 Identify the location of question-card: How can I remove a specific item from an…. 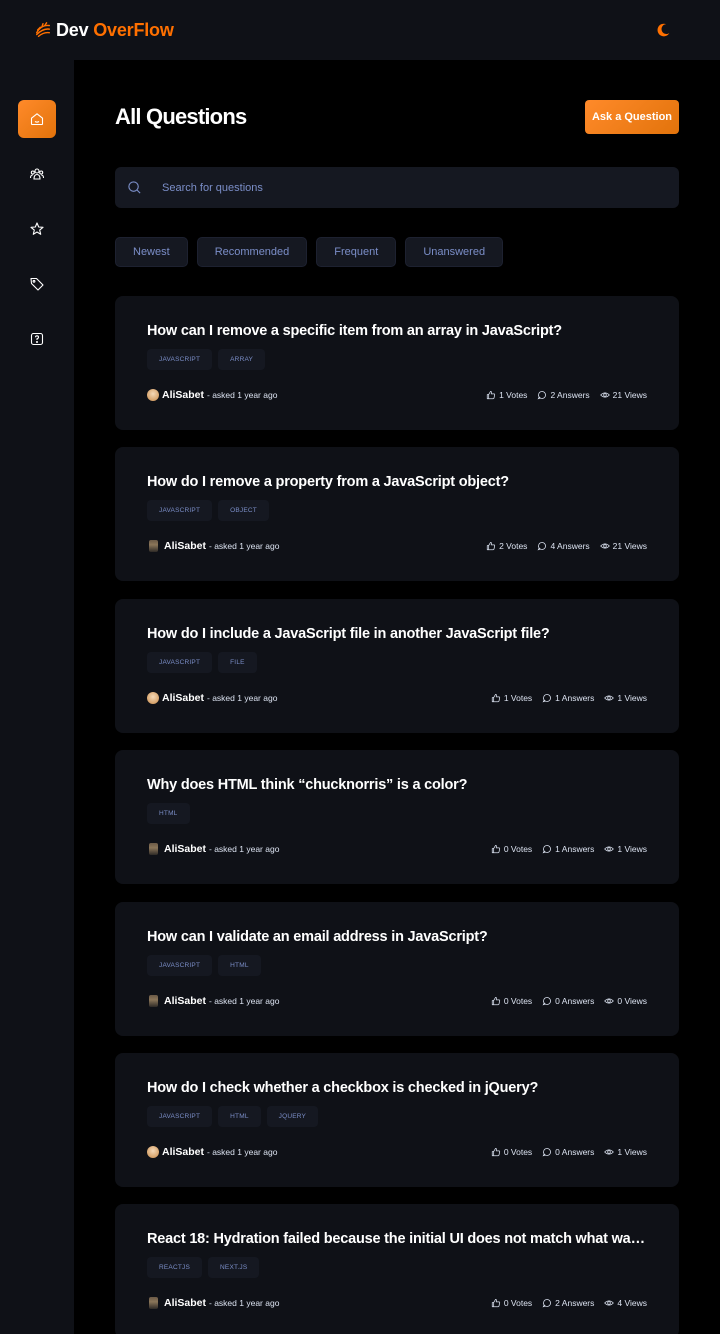
(397, 363).